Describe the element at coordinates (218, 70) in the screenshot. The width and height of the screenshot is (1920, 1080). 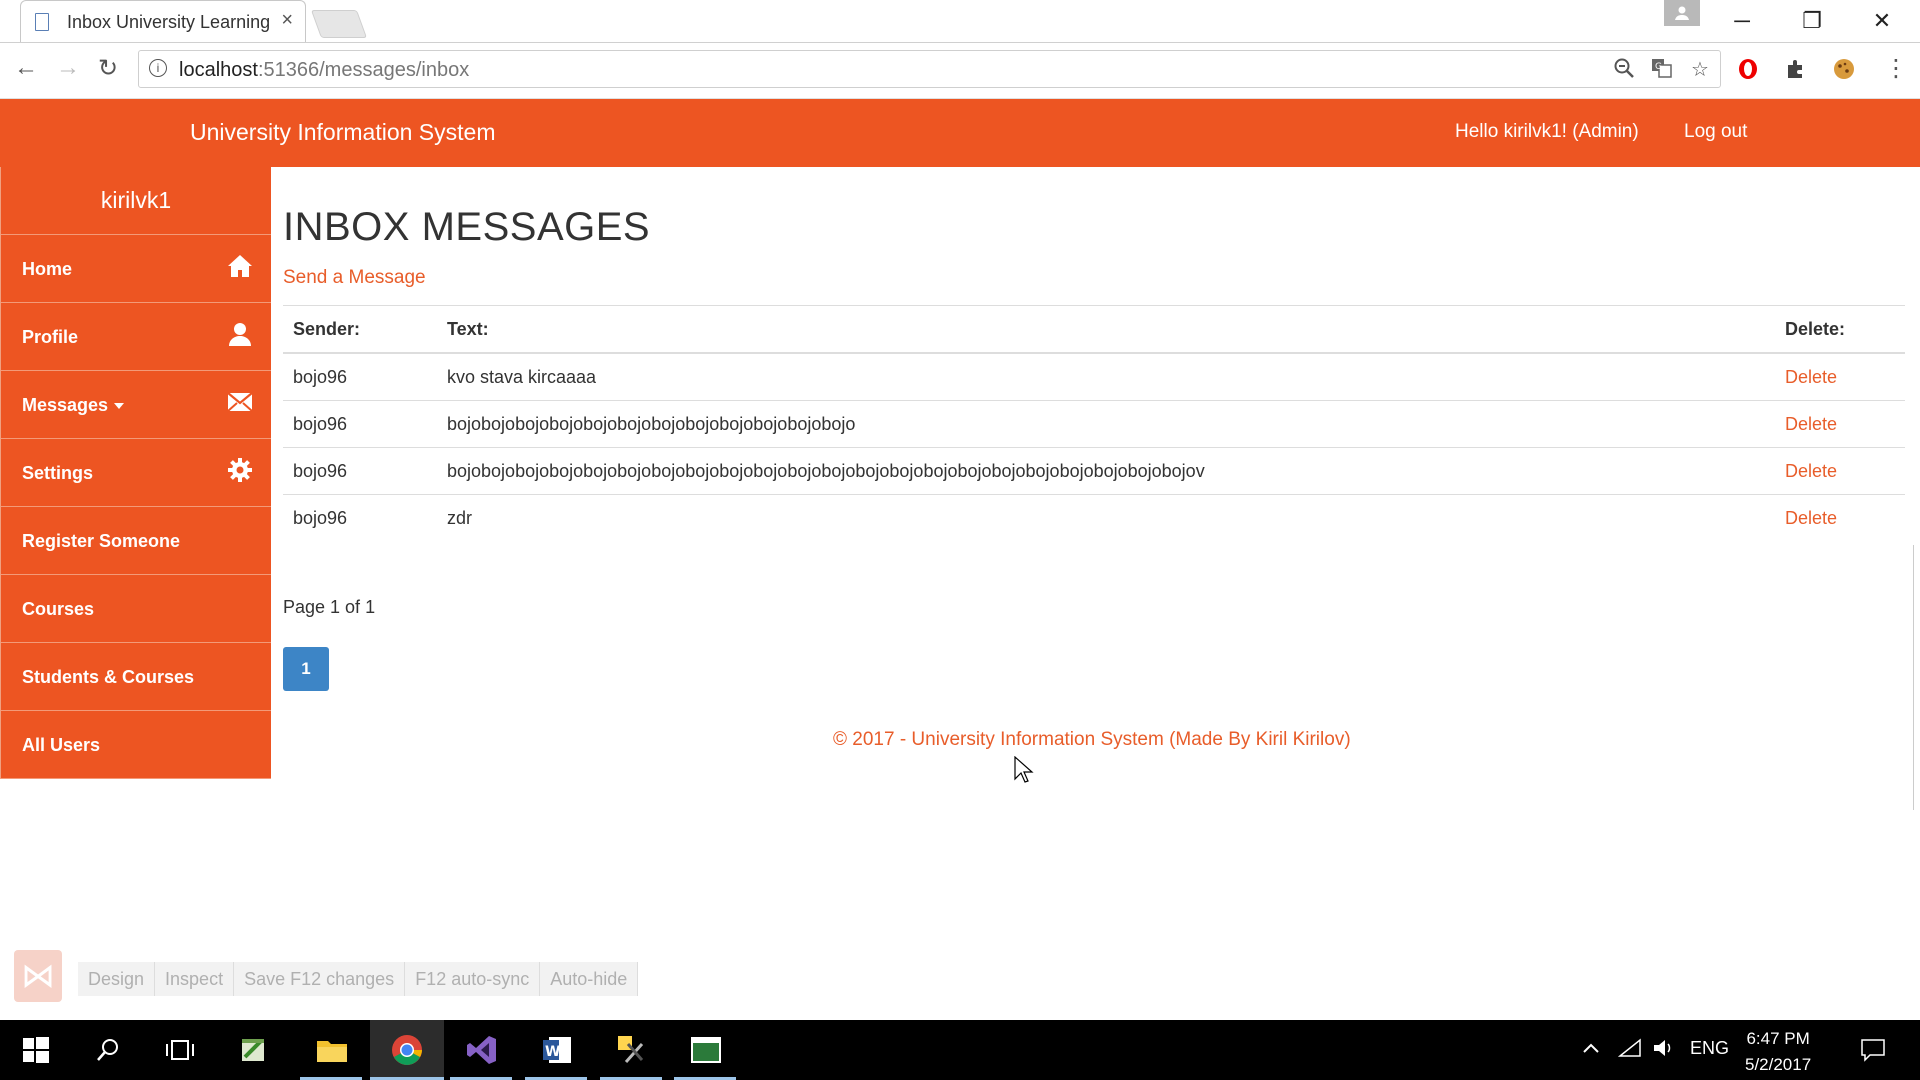
I see `url-host: localhost` at that location.